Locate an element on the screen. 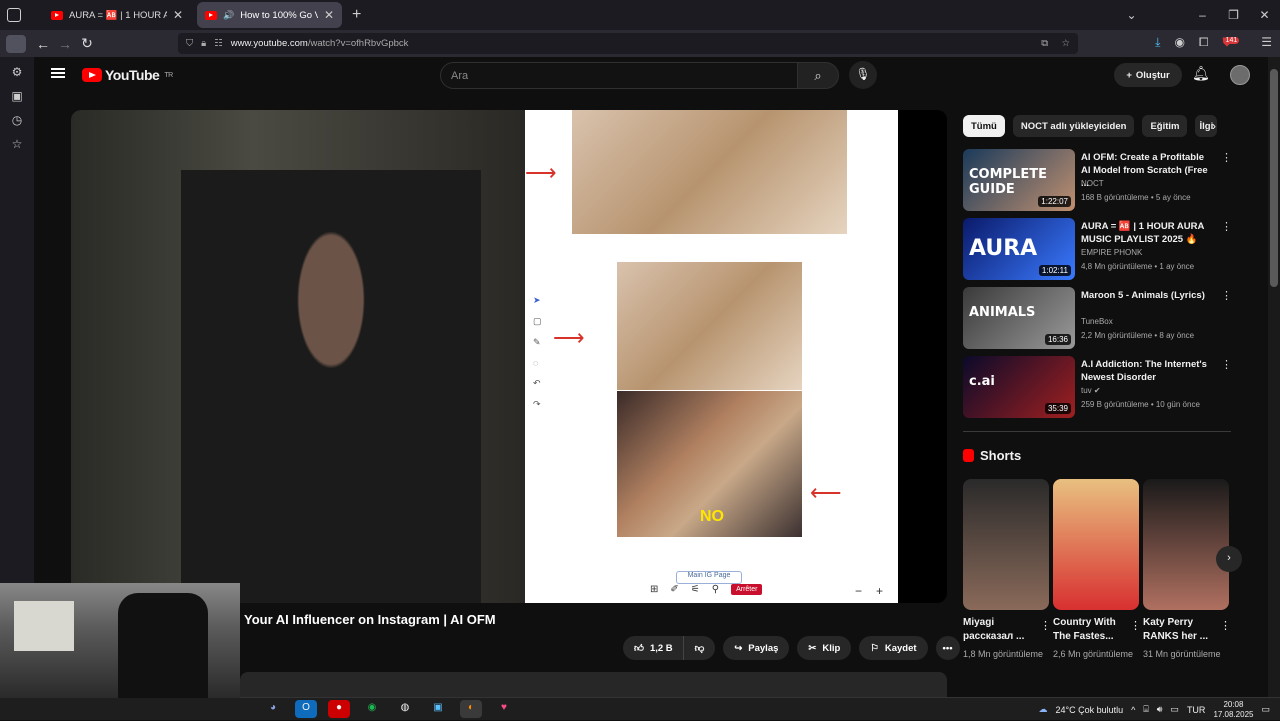 Image resolution: width=1280 pixels, height=721 pixels. browser-tab-2: 🔊 How to 100% Go VIRAL Wi ✕ is located at coordinates (269, 15).